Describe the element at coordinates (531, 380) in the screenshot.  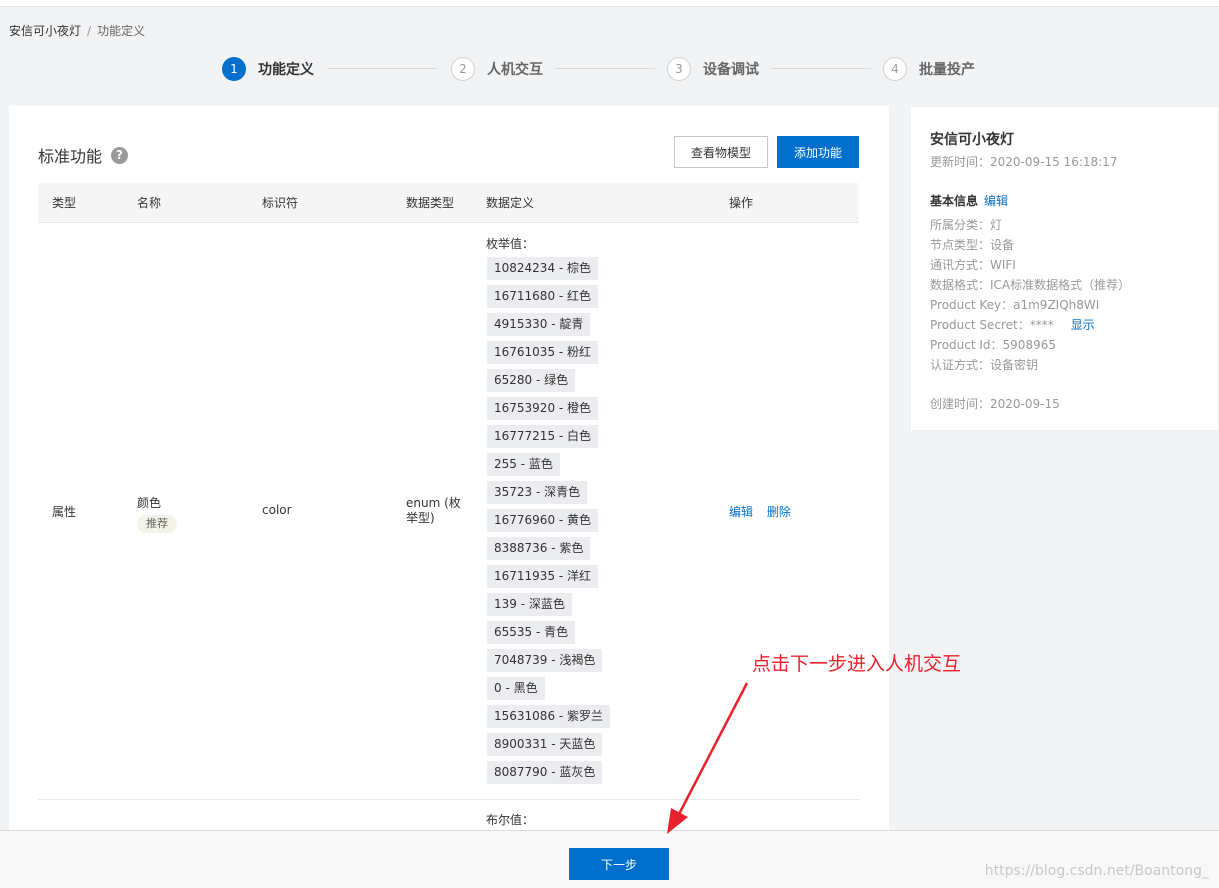
I see `enum-item: 65280 - 绿色` at that location.